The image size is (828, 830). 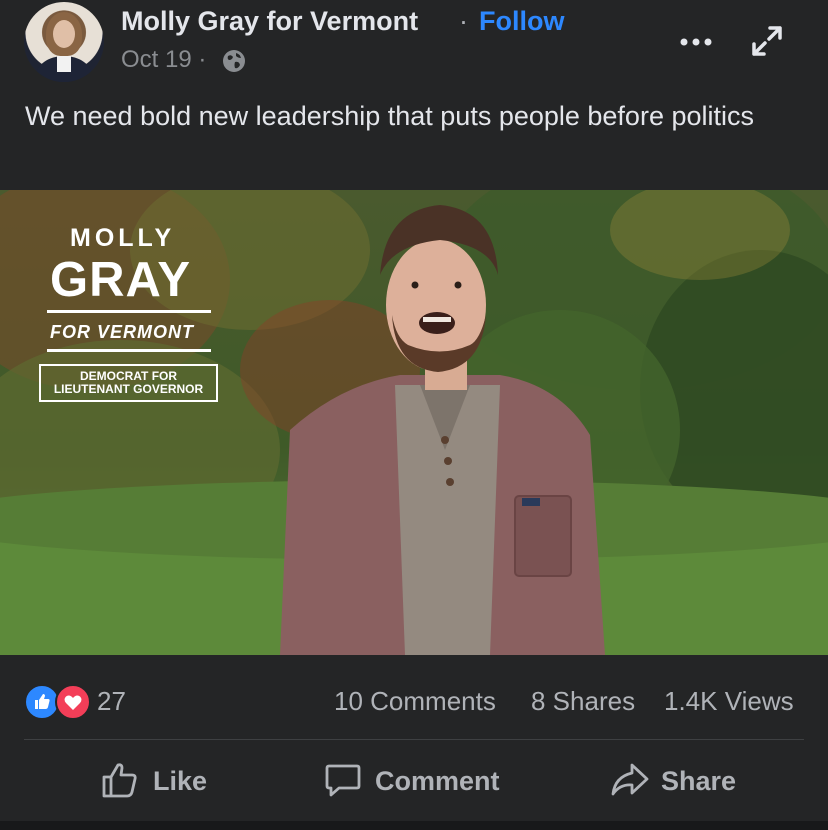 What do you see at coordinates (630, 779) in the screenshot?
I see `share-icon` at bounding box center [630, 779].